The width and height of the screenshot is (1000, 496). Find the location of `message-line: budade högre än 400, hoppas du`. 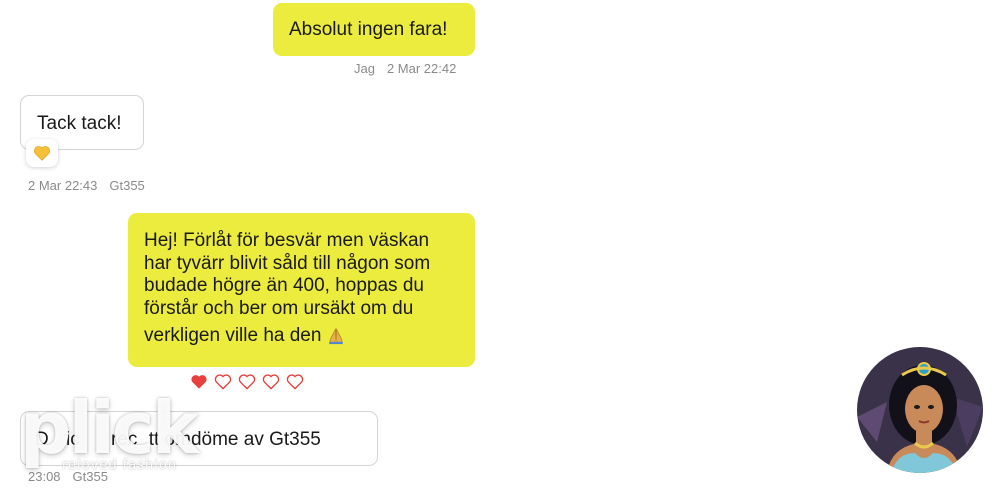

message-line: budade högre än 400, hoppas du is located at coordinates (284, 285).